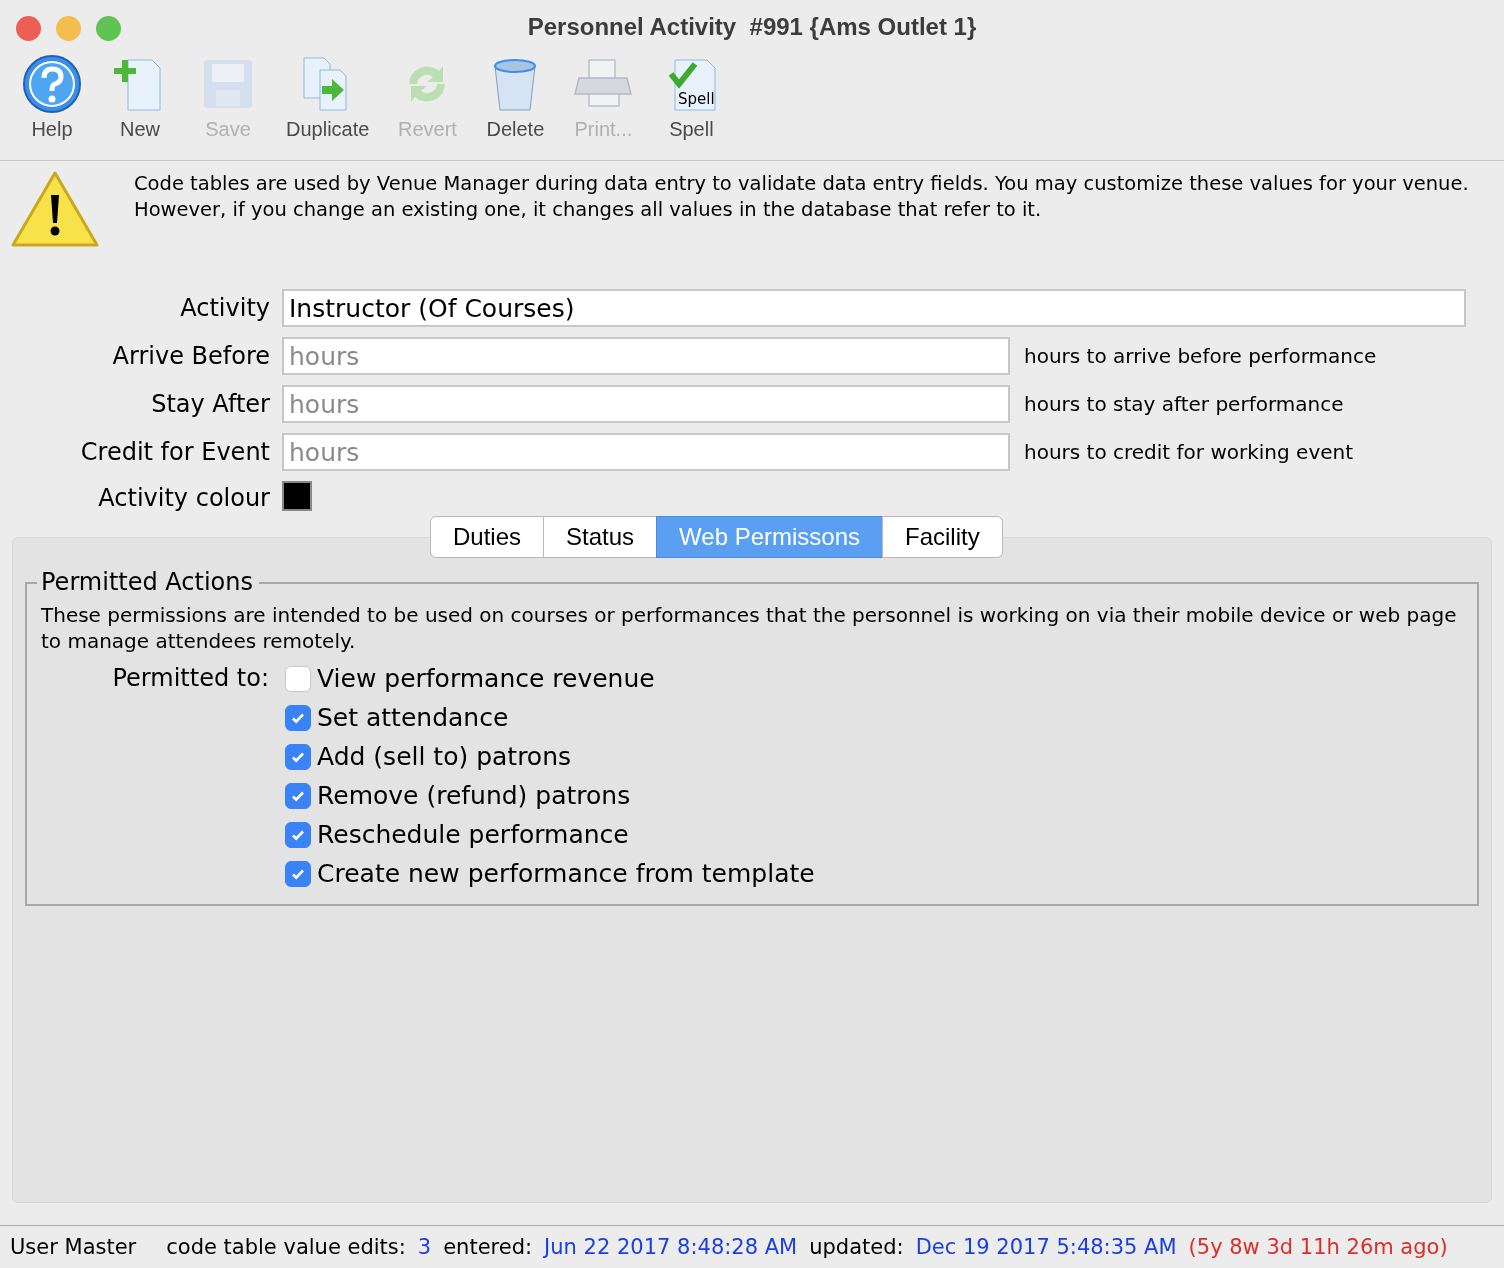  What do you see at coordinates (749, 628) in the screenshot?
I see `group-description: These permissions are intended to be used on courses or performances that the personnel is working on via their mobile device or web page to manage attendees remotely.` at bounding box center [749, 628].